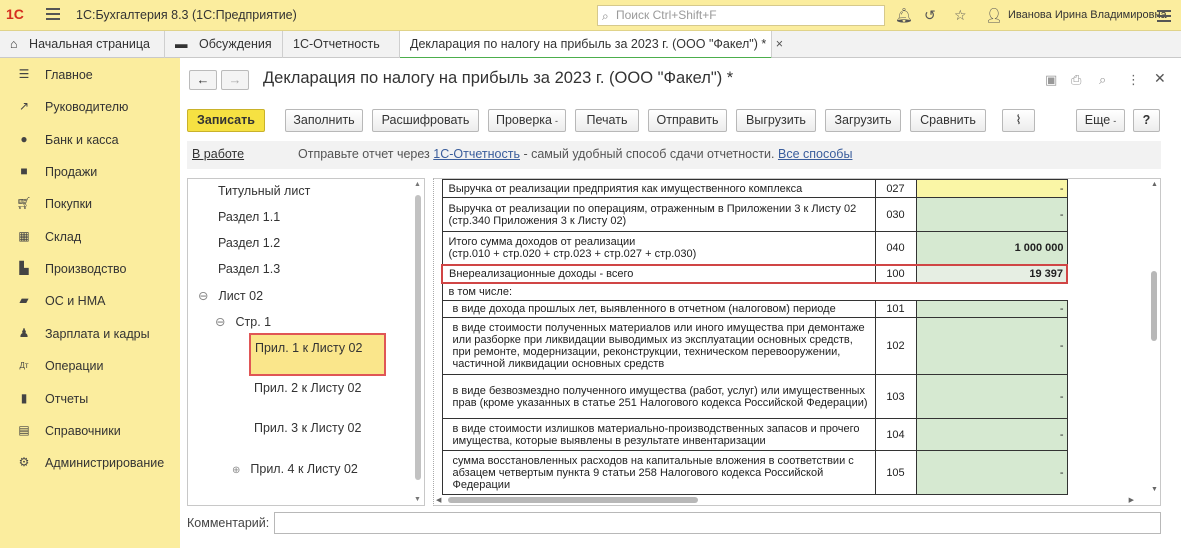  Describe the element at coordinates (249, 269) in the screenshot. I see `tree-item: Раздел 1.3` at that location.